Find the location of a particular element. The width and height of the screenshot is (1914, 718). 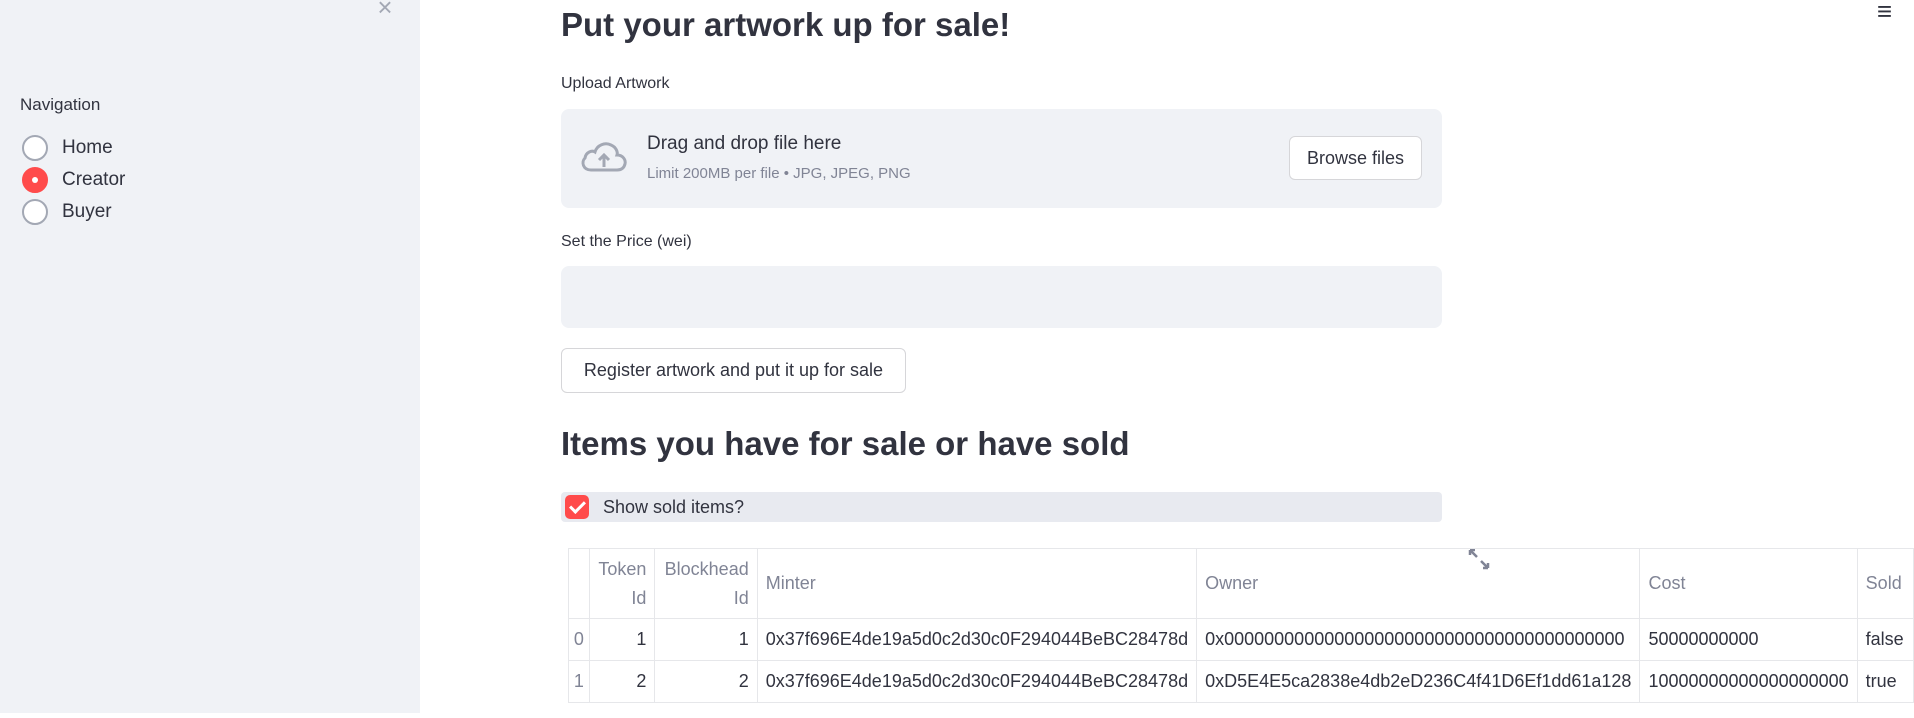

header-owner: Owner is located at coordinates (1418, 583).